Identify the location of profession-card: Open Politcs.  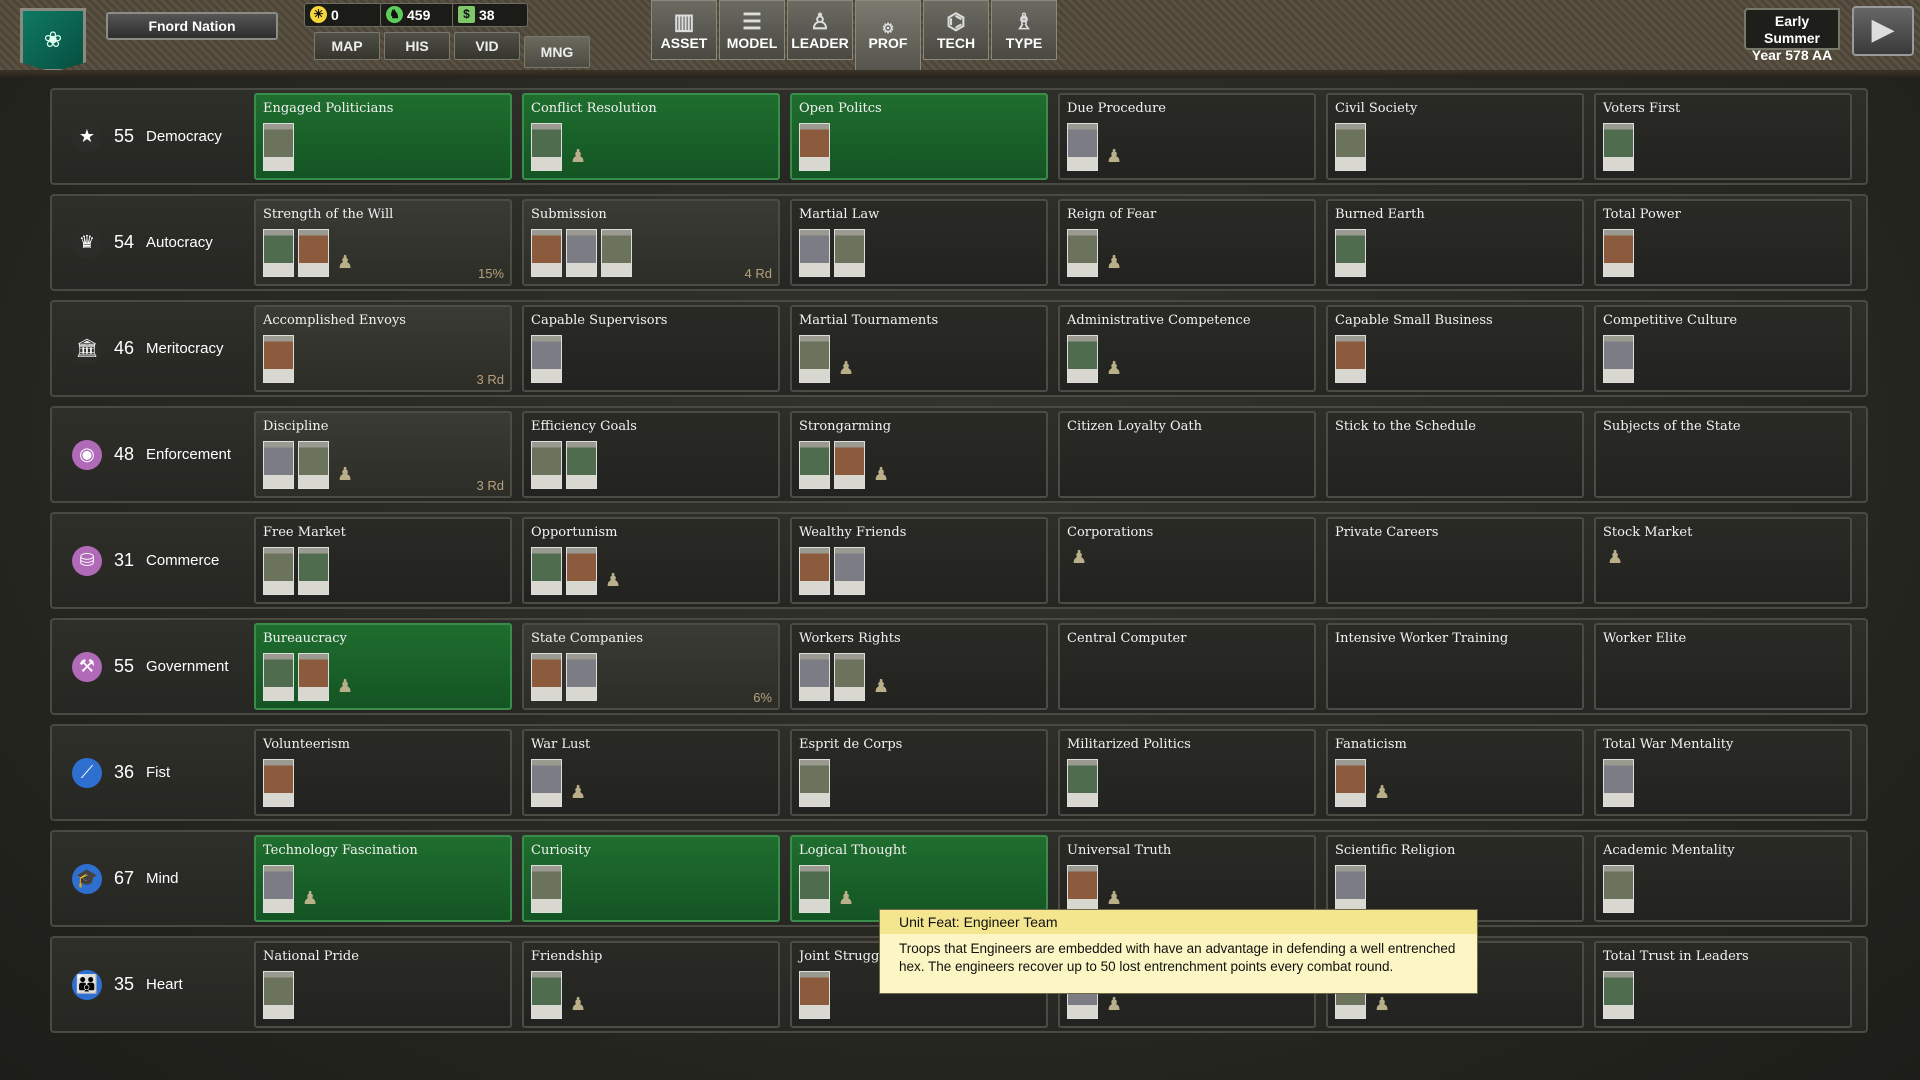
(919, 136).